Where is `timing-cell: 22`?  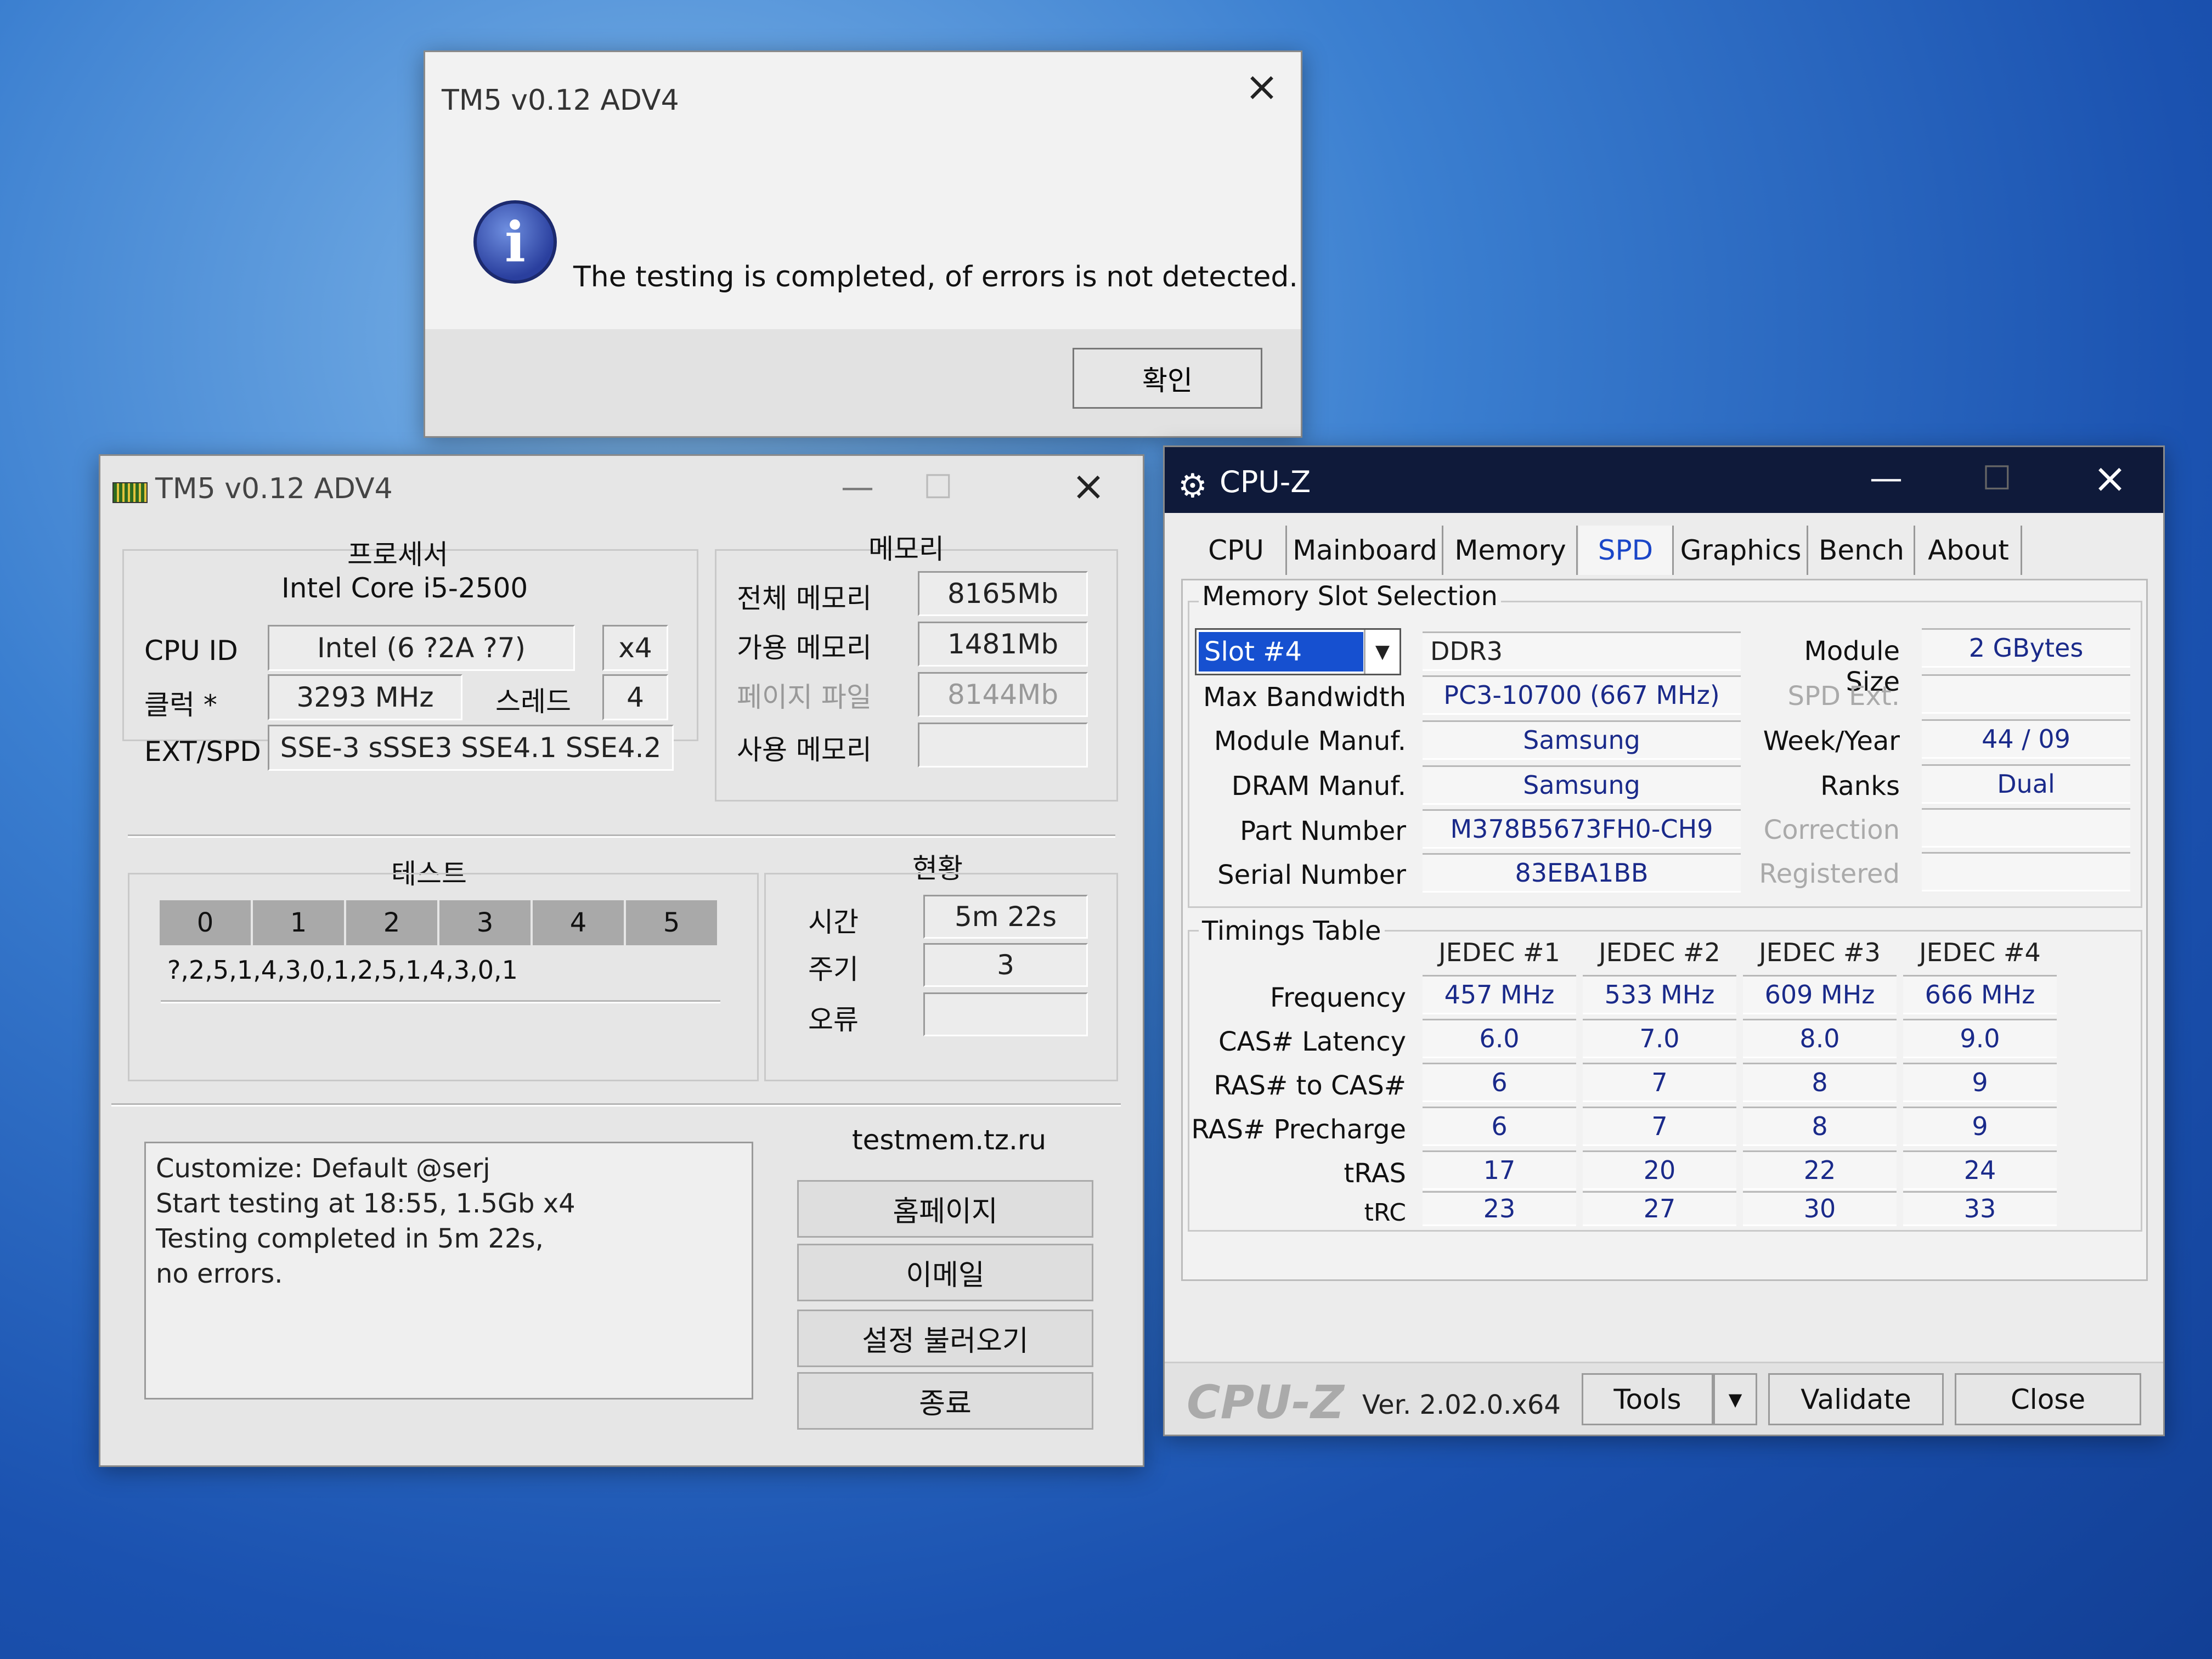
timing-cell: 22 is located at coordinates (1820, 1170).